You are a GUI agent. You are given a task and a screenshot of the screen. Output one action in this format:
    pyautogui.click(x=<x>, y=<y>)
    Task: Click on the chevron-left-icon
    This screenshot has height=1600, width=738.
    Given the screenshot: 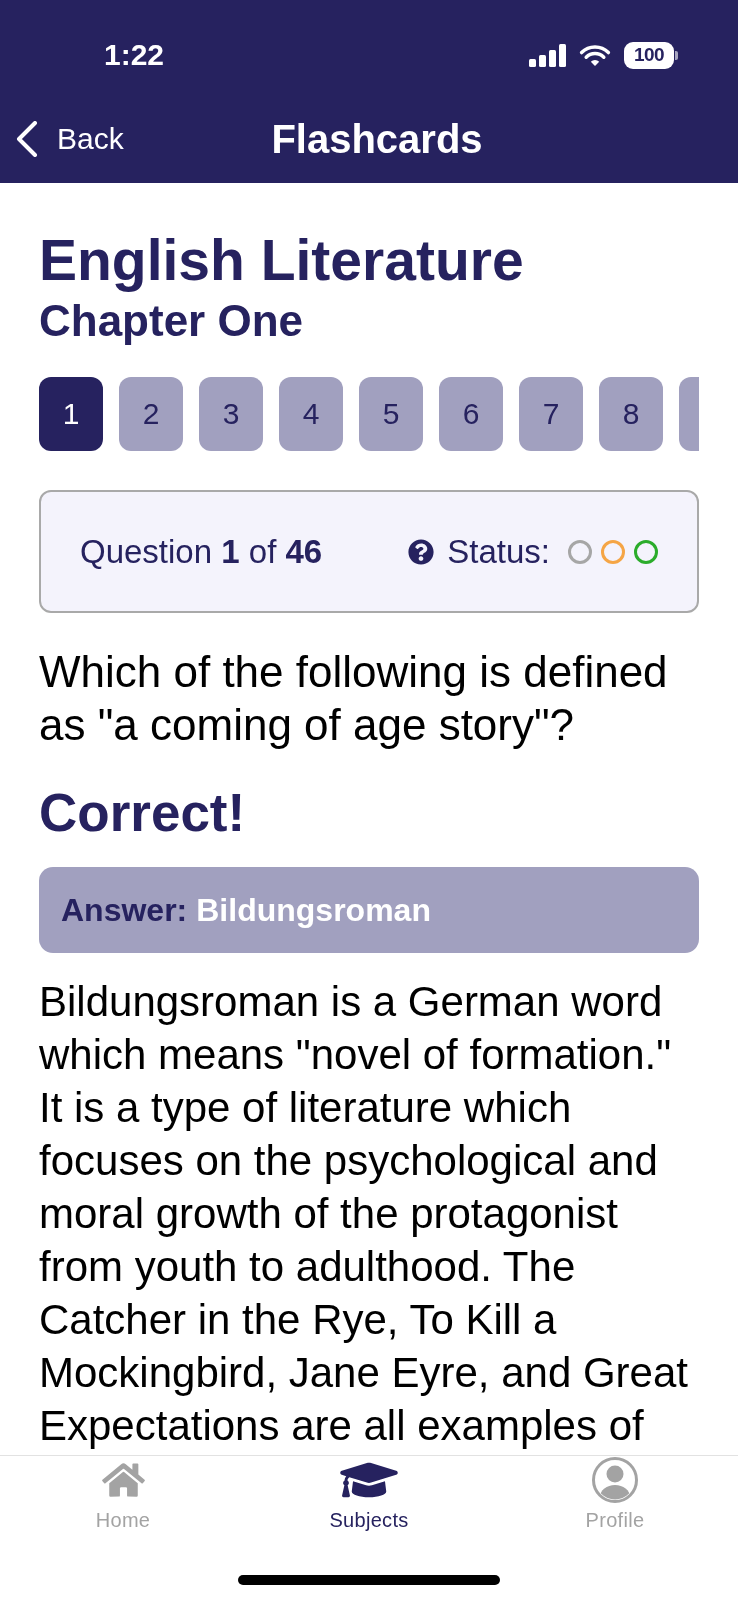 What is the action you would take?
    pyautogui.click(x=27, y=139)
    